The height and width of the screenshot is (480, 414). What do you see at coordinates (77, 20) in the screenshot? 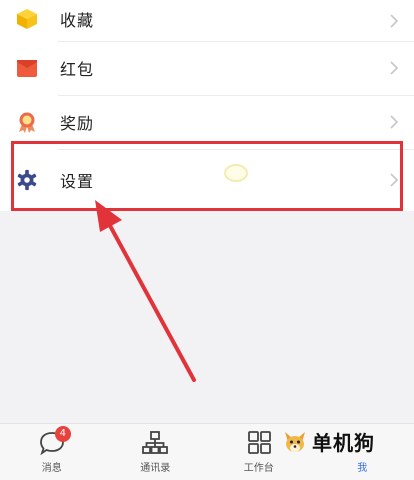
I see `menu-item-label: 收藏` at bounding box center [77, 20].